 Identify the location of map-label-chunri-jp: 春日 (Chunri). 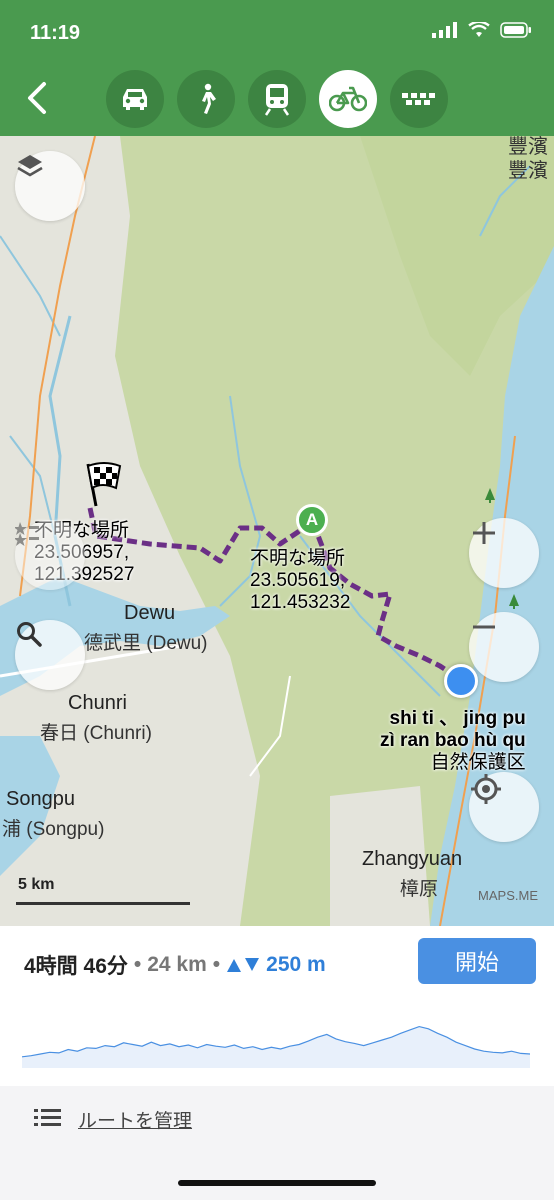
(96, 733).